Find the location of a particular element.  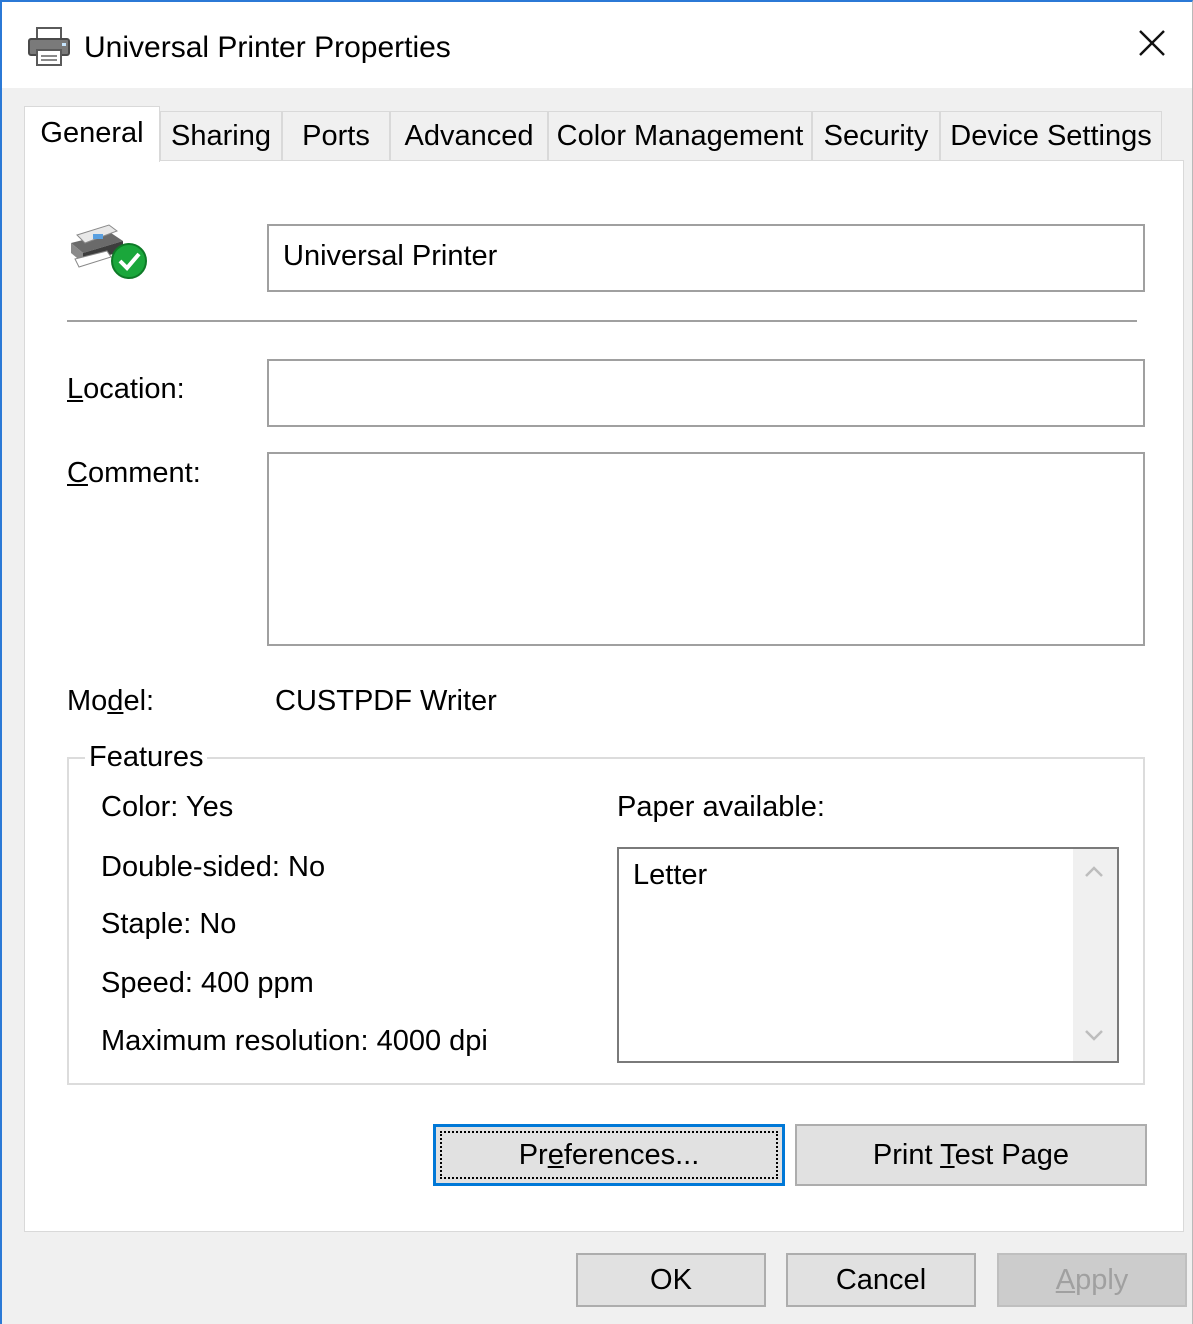

paper-available-label: Paper available: is located at coordinates (721, 807).